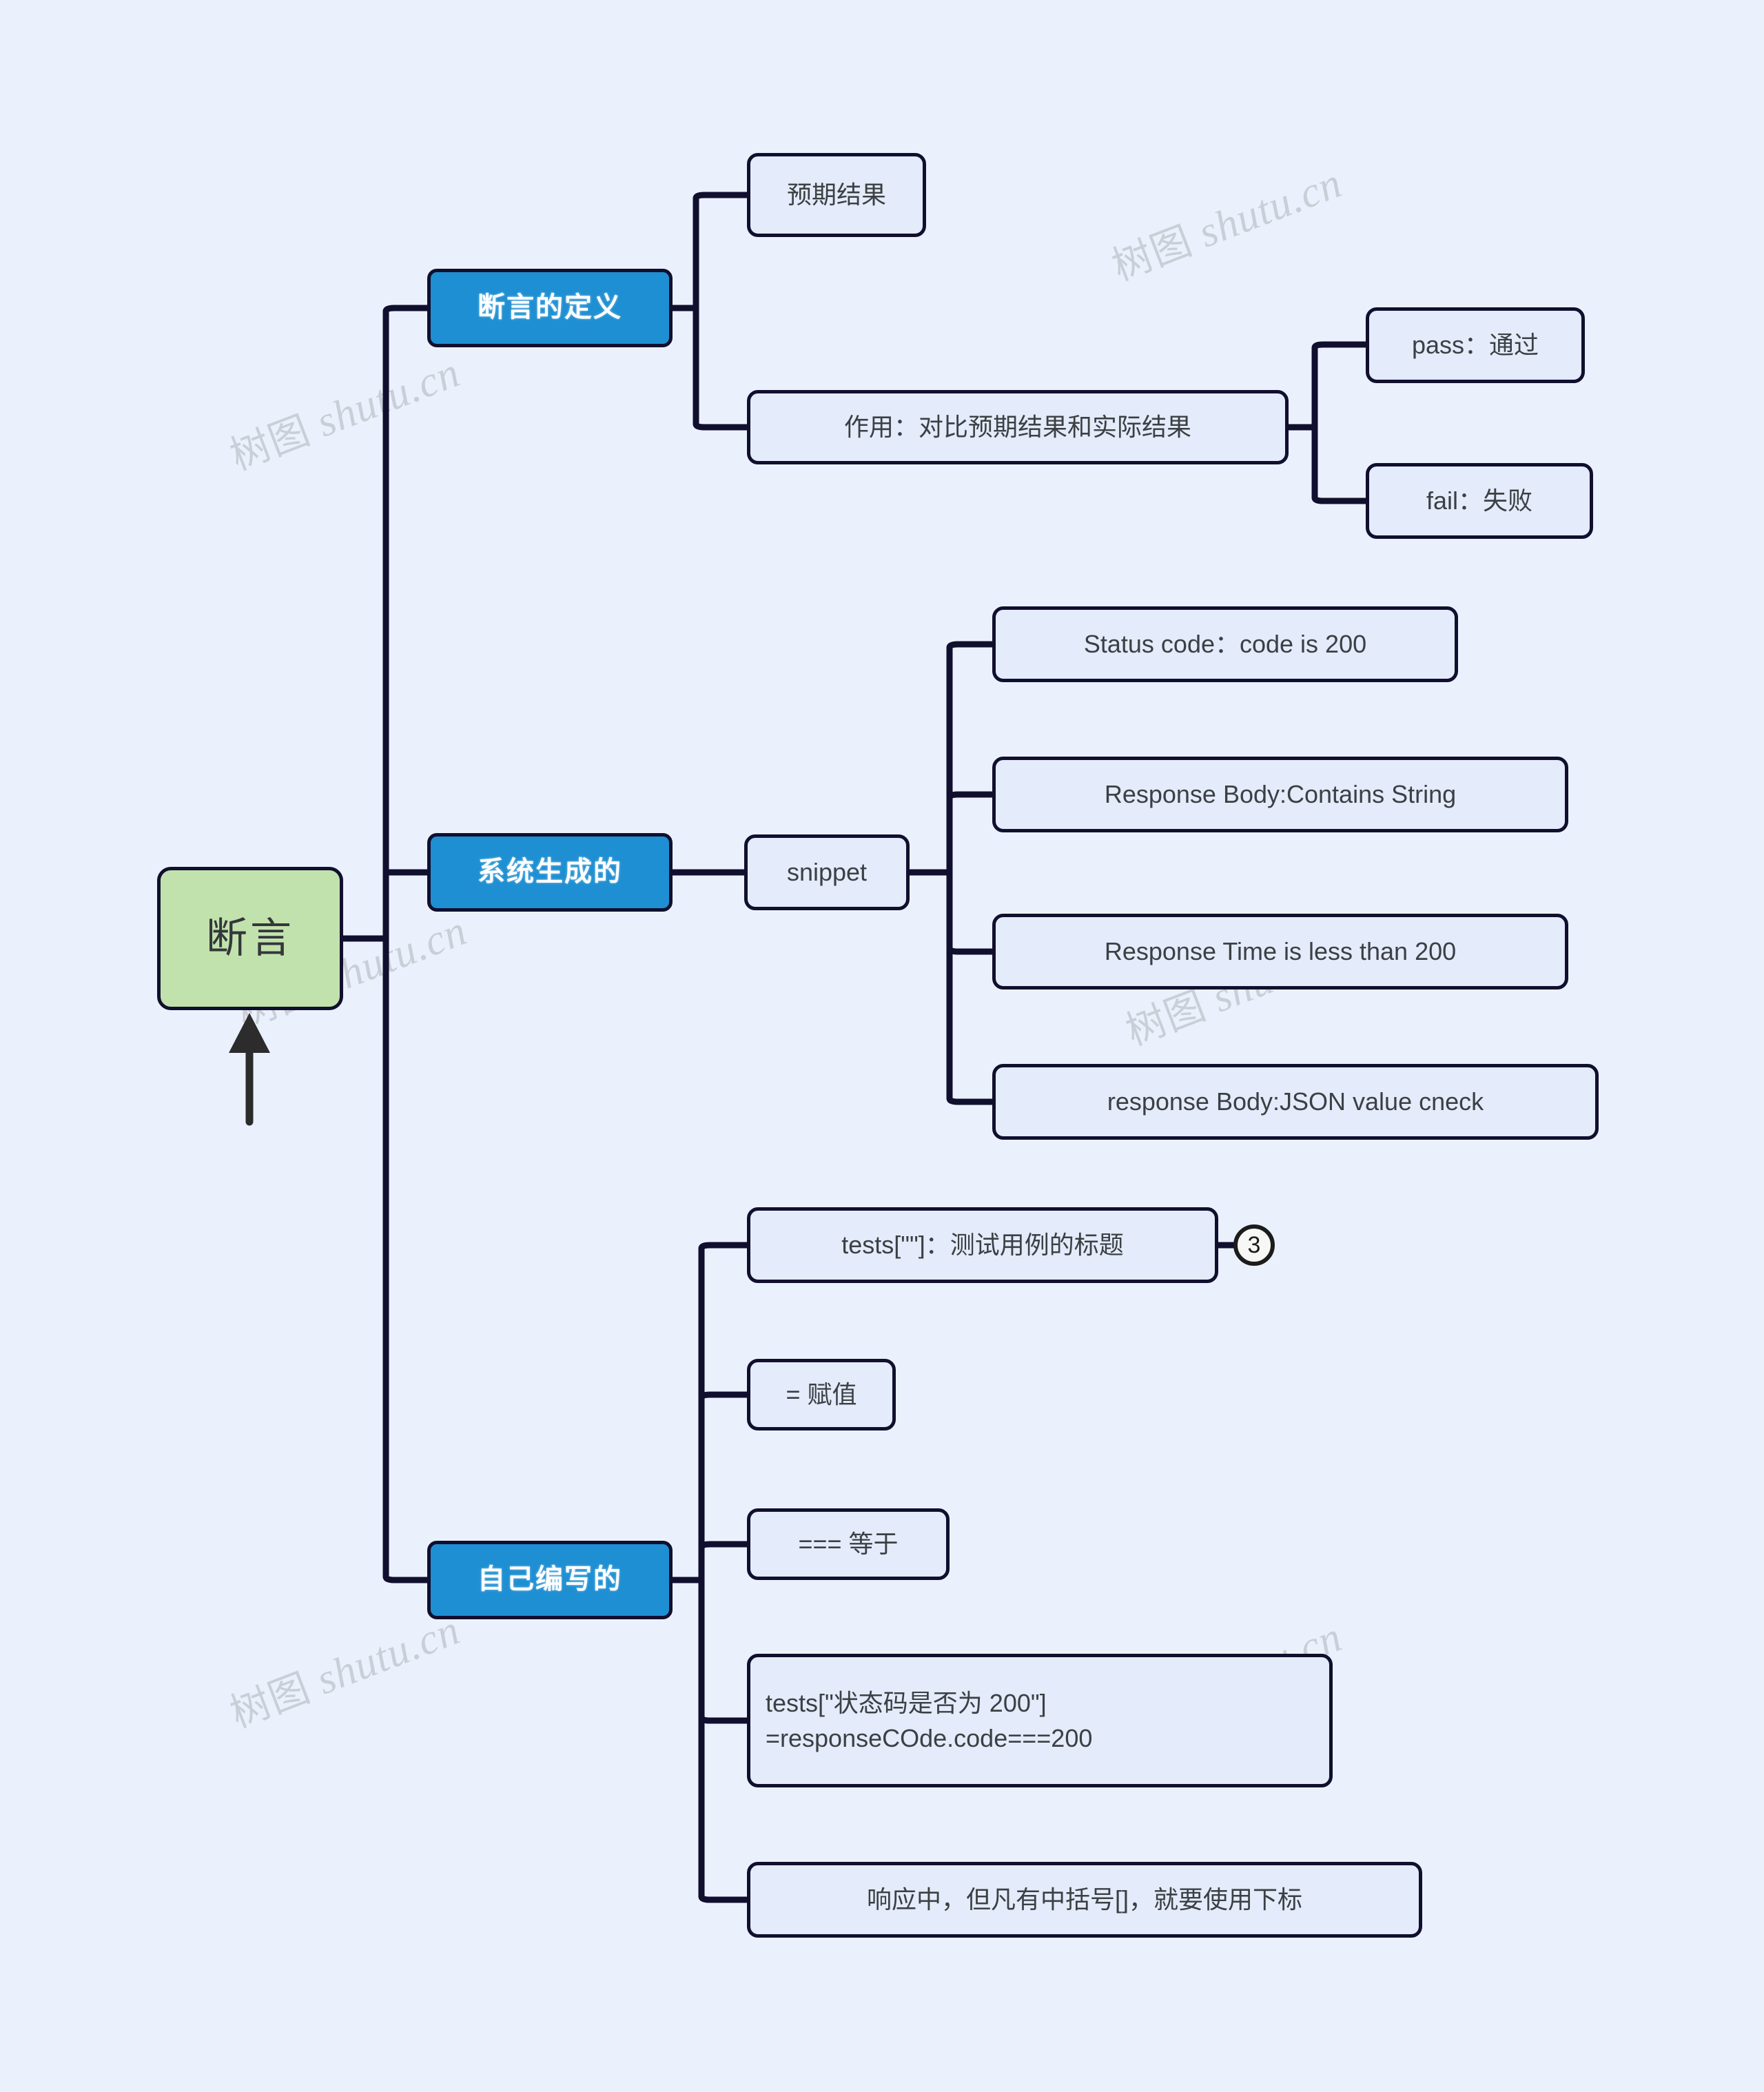 The width and height of the screenshot is (1764, 2092). Describe the element at coordinates (1084, 1900) in the screenshot. I see `leaf-node-bracket-note: 响应中，但凡有中括号[]，就要使用下标` at that location.